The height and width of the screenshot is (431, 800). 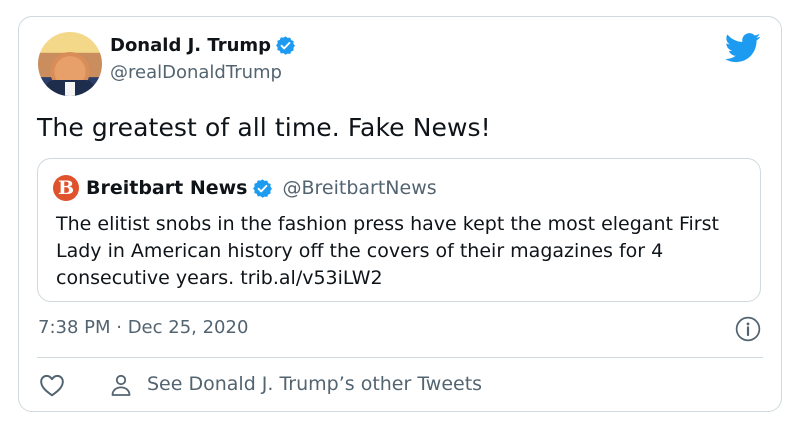 What do you see at coordinates (264, 127) in the screenshot?
I see `tweet-text: The greatest of all time. Fake News!` at bounding box center [264, 127].